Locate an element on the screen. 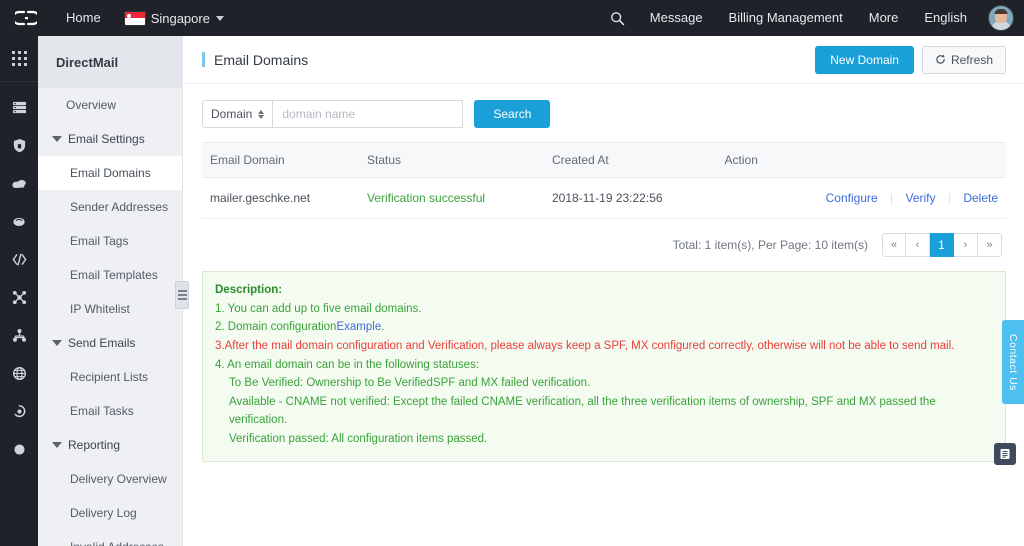 This screenshot has width=1024, height=546. user-avatar is located at coordinates (1001, 18).